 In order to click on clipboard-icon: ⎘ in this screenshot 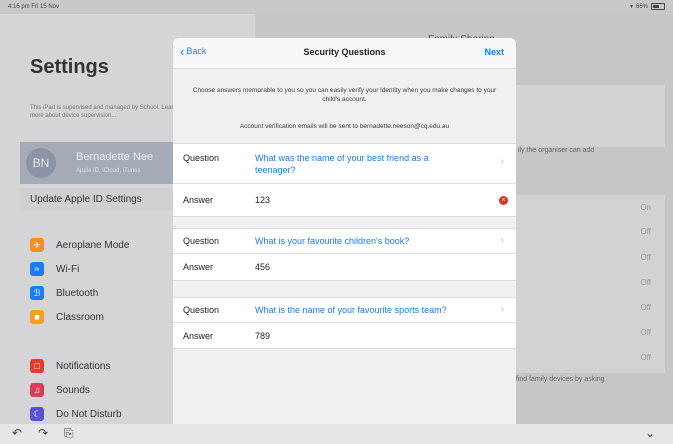, I will do `click(69, 433)`.